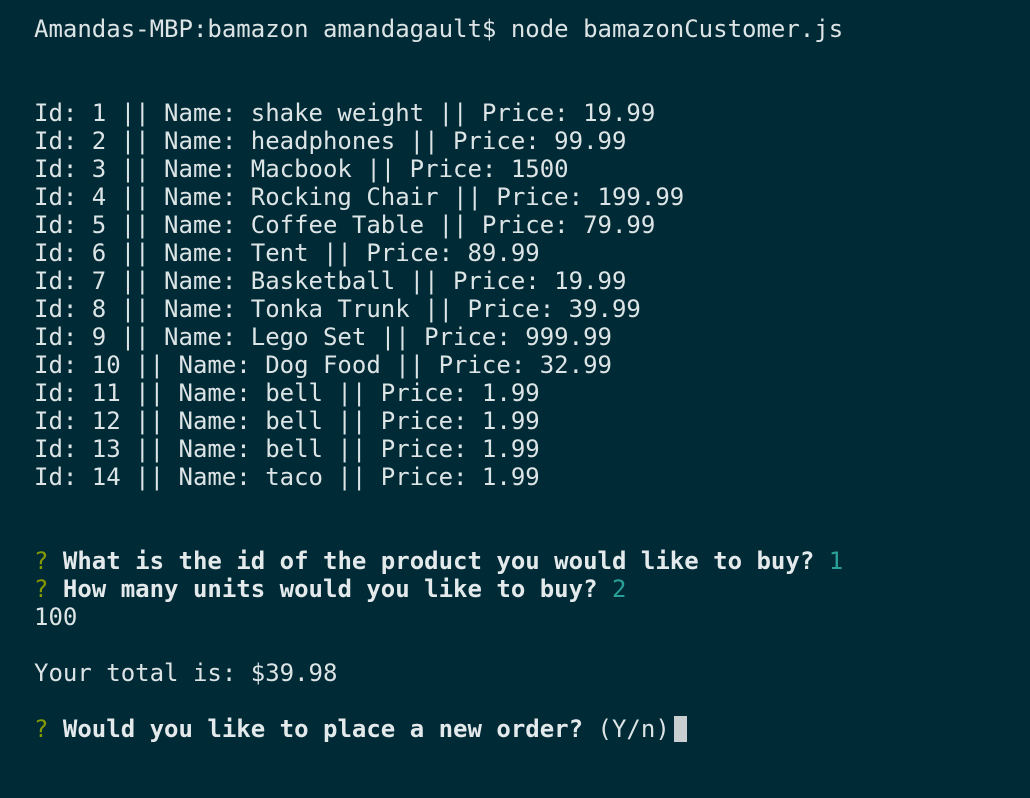  Describe the element at coordinates (287, 421) in the screenshot. I see `product-row: Id: 12 || Name: bell || Price: 1.99` at that location.